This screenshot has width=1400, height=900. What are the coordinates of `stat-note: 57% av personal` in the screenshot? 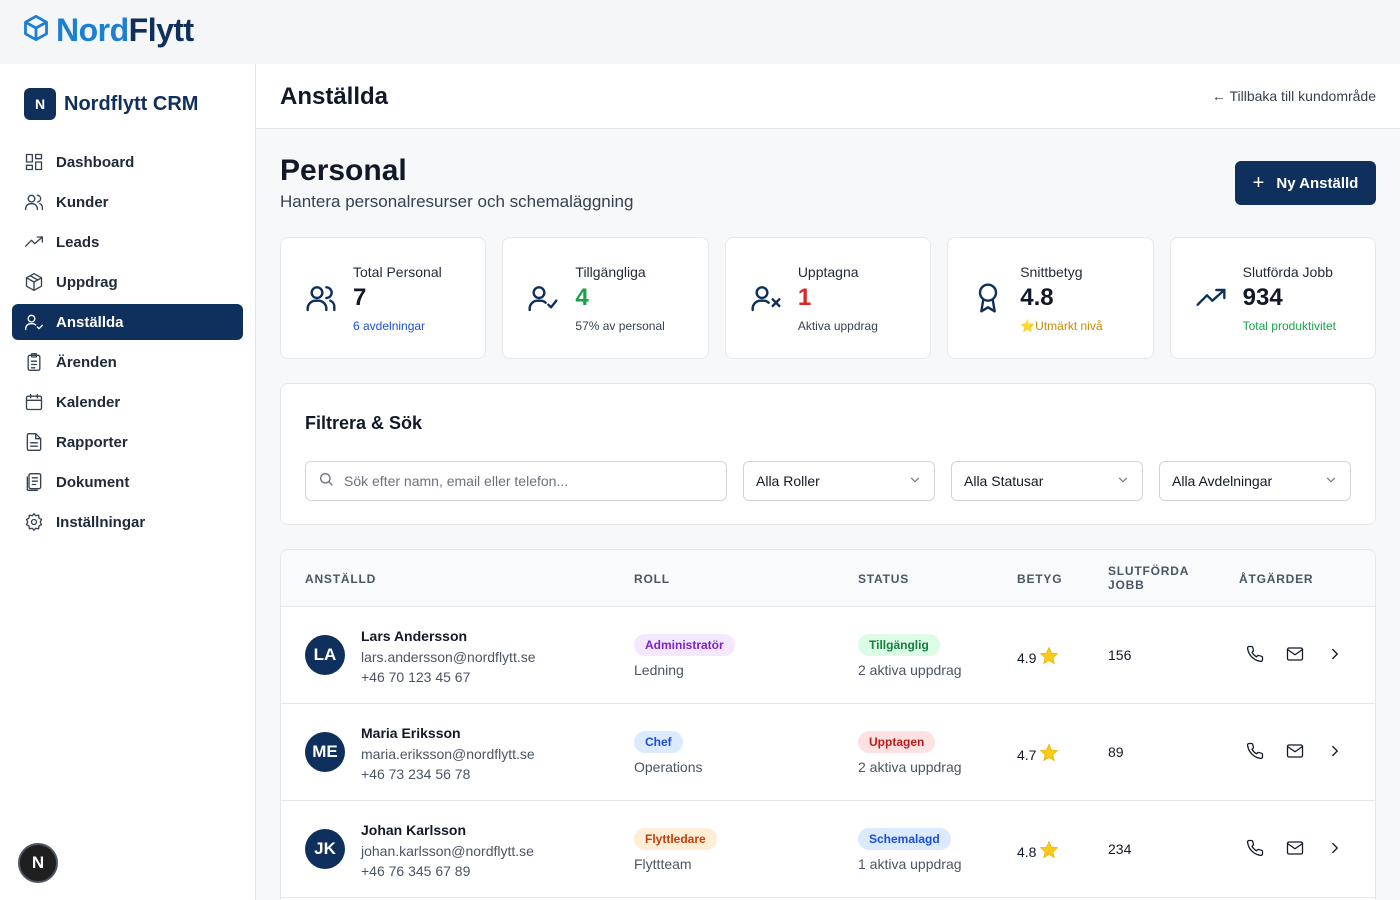 It's located at (620, 326).